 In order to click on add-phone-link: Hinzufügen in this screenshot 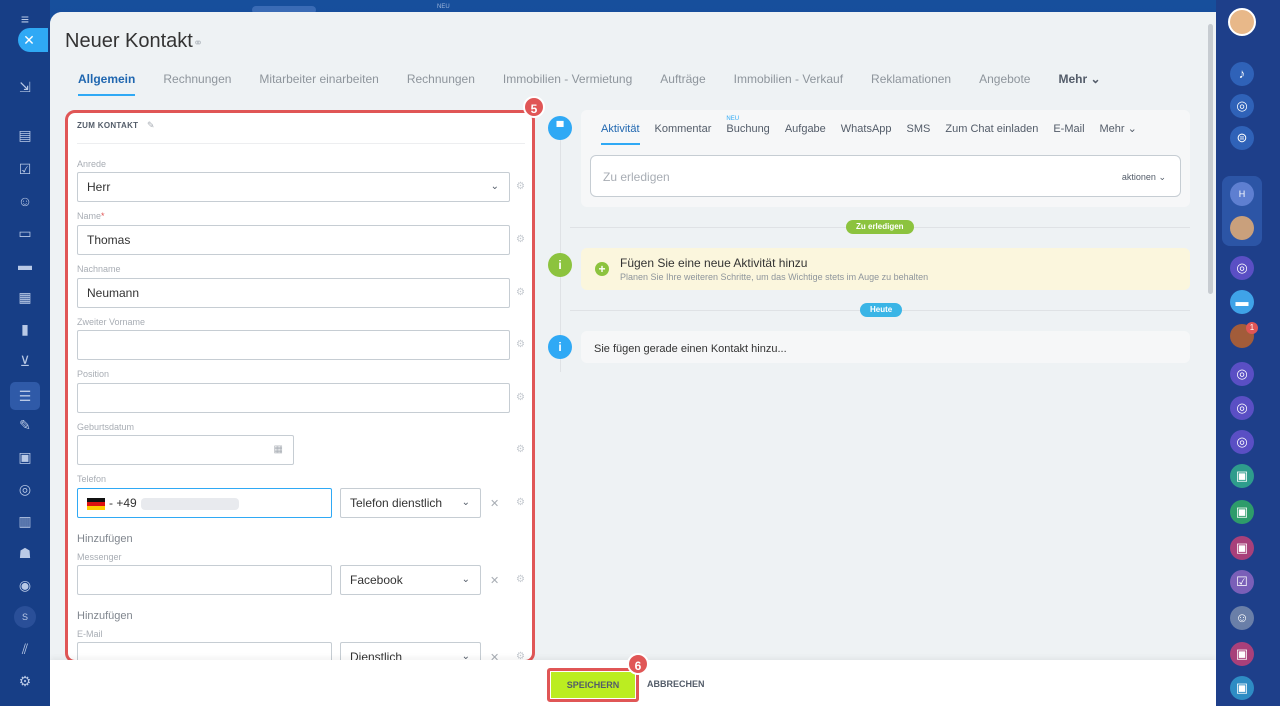, I will do `click(105, 539)`.